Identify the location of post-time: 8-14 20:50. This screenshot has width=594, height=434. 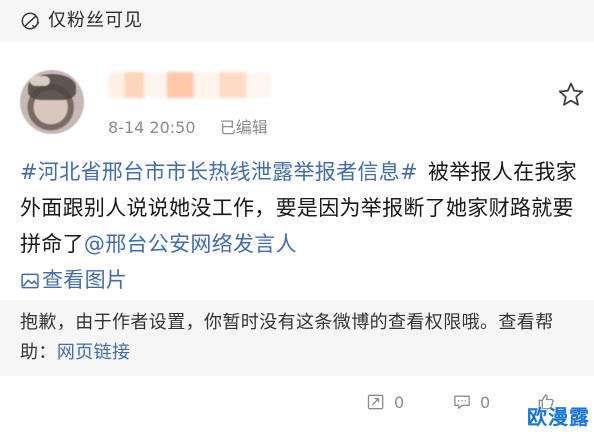
(152, 127).